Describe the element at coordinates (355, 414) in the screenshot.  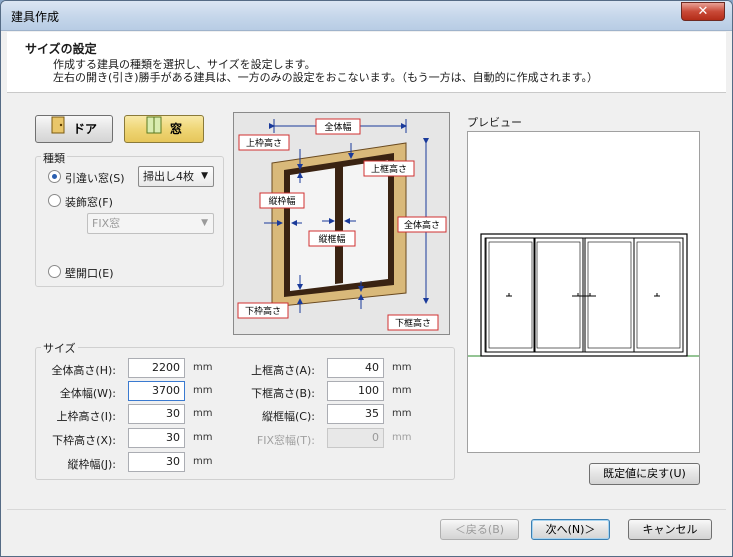
I see `stile-width-input: 35` at that location.